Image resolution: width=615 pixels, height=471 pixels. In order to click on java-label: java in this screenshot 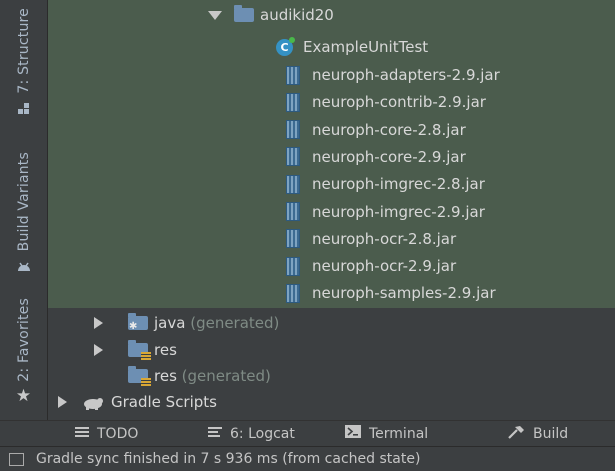, I will do `click(170, 323)`.